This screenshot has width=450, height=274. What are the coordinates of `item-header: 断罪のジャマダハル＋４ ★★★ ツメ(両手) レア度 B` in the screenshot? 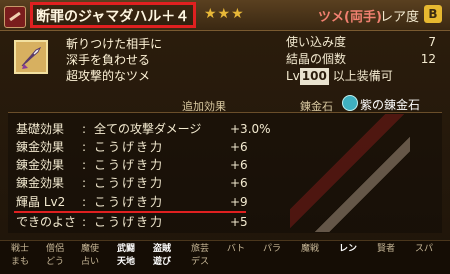 It's located at (225, 15).